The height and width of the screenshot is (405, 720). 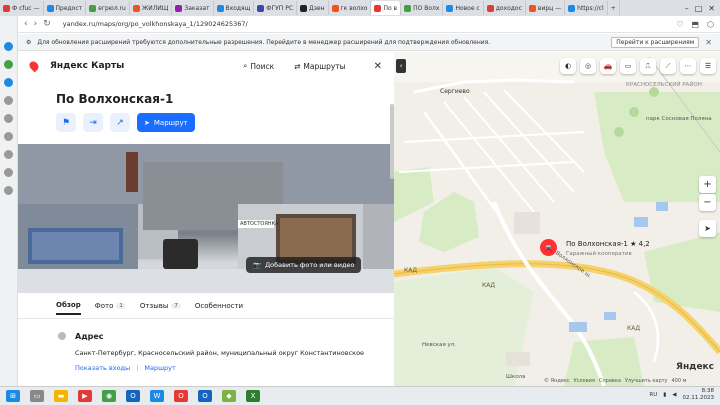 I want to click on route-link: Маршрут, so click(x=159, y=368).